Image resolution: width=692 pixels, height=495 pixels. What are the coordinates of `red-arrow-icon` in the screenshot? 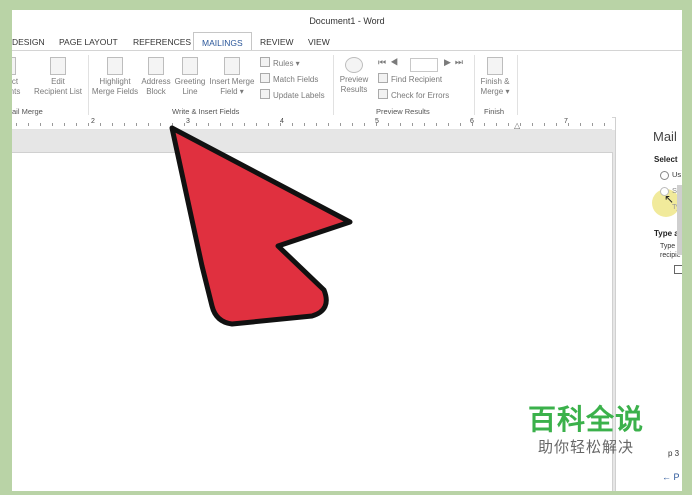 It's located at (261, 226).